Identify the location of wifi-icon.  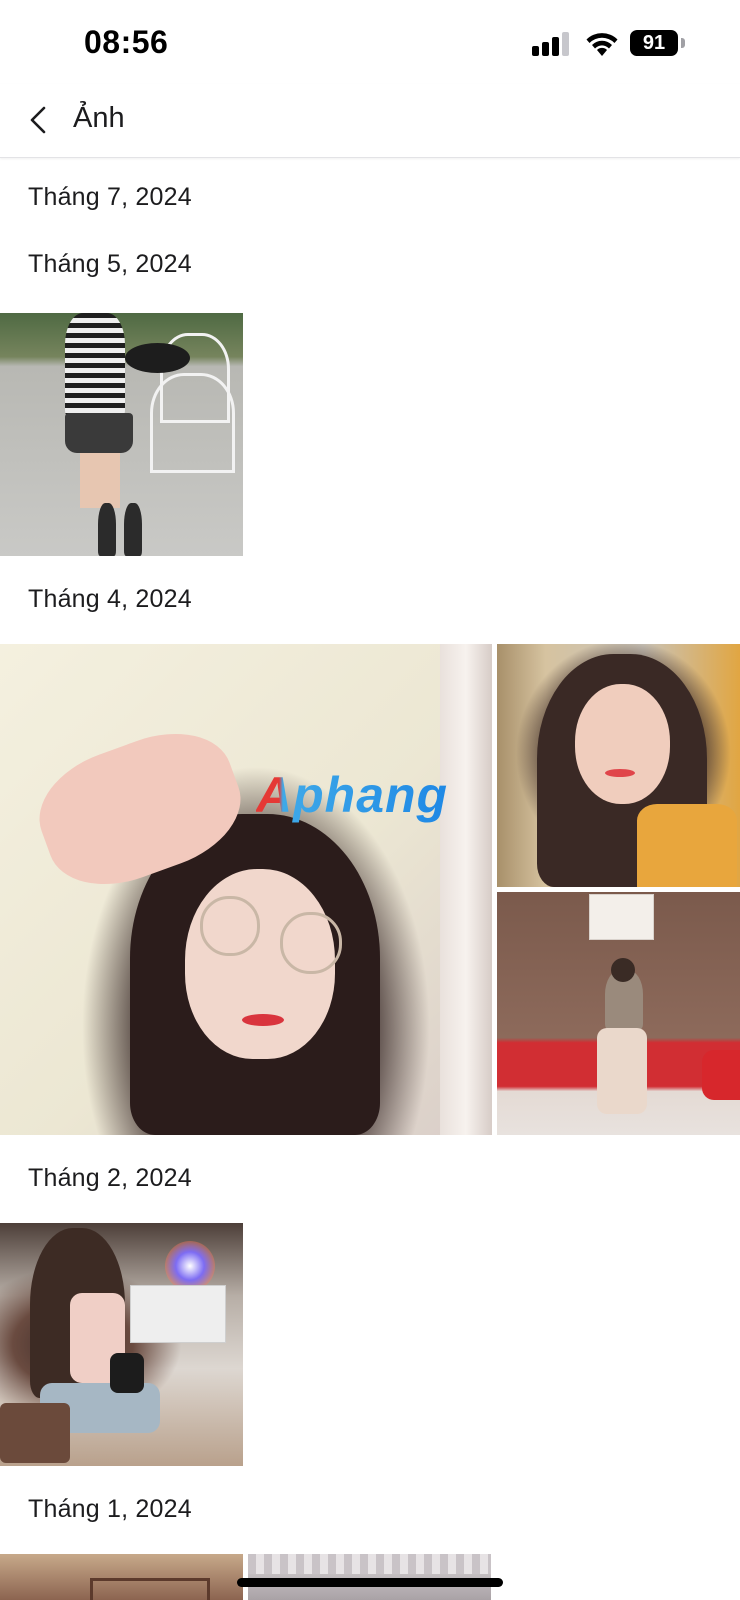
(602, 44).